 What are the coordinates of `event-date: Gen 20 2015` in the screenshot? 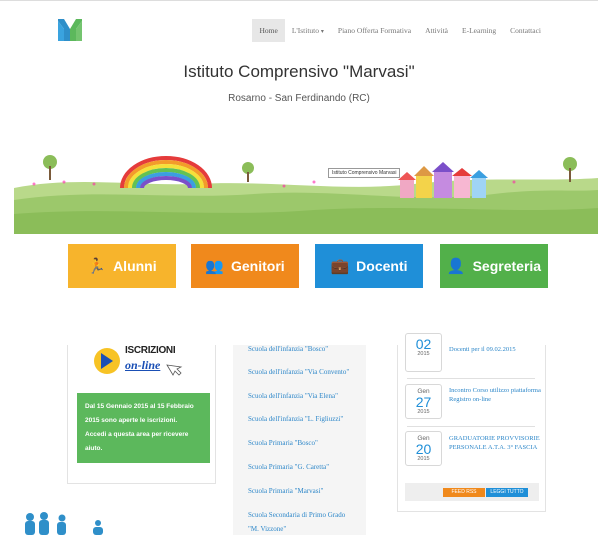 It's located at (423, 448).